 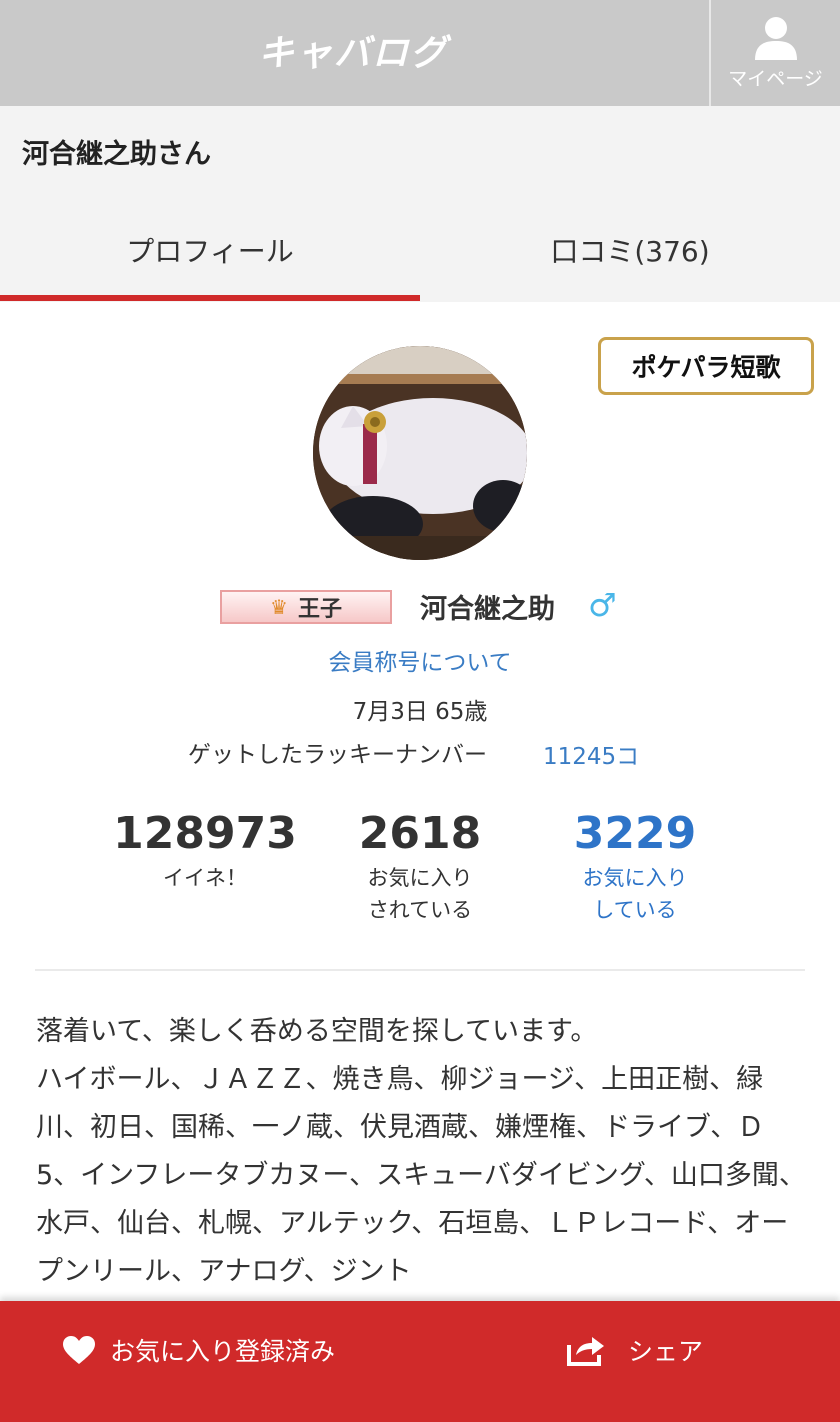 What do you see at coordinates (353, 50) in the screenshot?
I see `site-logo: キャバログ` at bounding box center [353, 50].